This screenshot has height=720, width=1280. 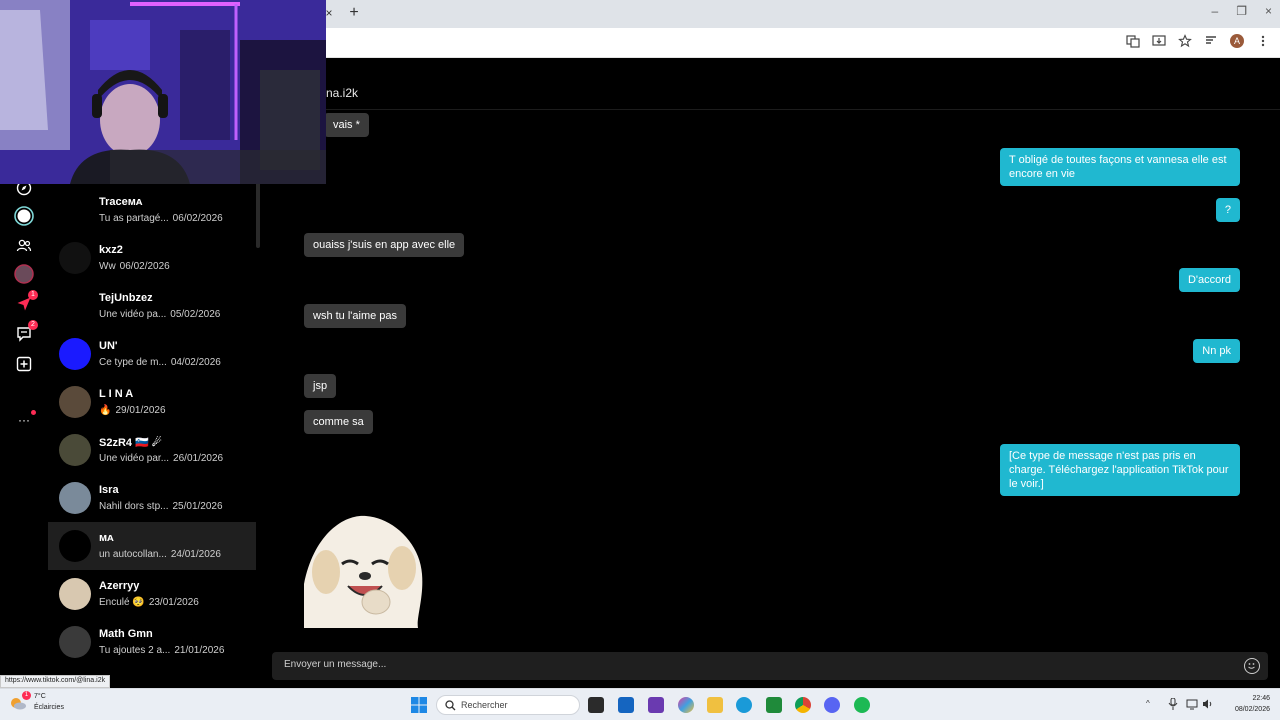 I want to click on preview-text: Ww, so click(x=107, y=266).